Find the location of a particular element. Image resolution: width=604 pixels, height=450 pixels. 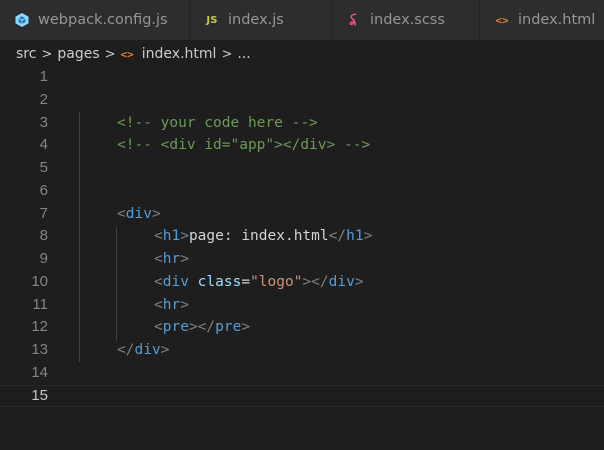

code-line: 9 <hr> is located at coordinates (302, 259).